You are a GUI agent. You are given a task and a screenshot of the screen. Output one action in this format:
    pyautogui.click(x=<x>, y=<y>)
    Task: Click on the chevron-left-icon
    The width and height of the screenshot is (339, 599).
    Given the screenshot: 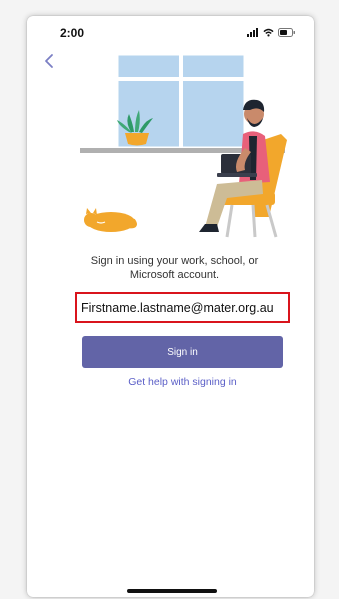 What is the action you would take?
    pyautogui.click(x=50, y=61)
    